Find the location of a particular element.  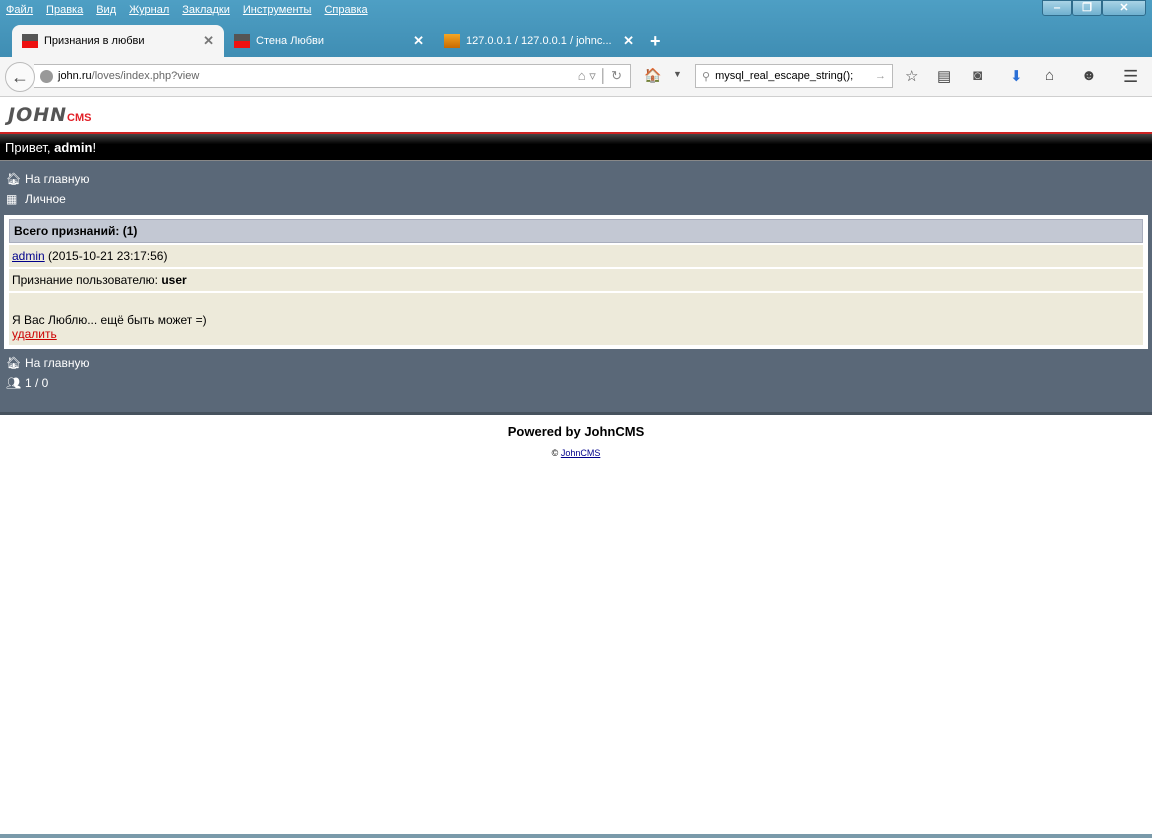

greeting-prefix: Привет, is located at coordinates (30, 147).